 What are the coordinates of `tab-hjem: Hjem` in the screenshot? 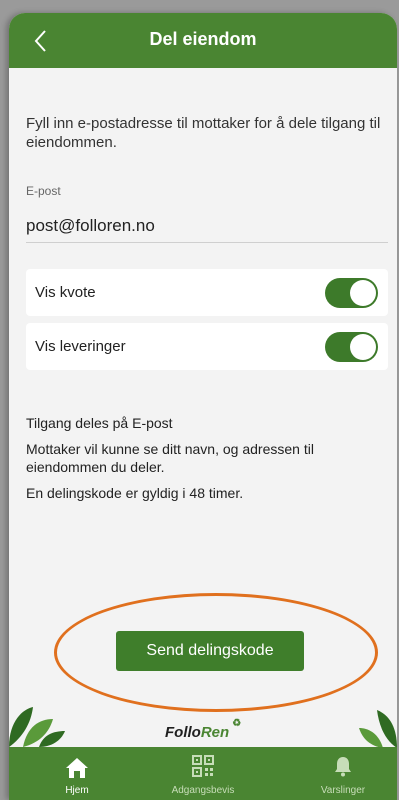 It's located at (77, 773).